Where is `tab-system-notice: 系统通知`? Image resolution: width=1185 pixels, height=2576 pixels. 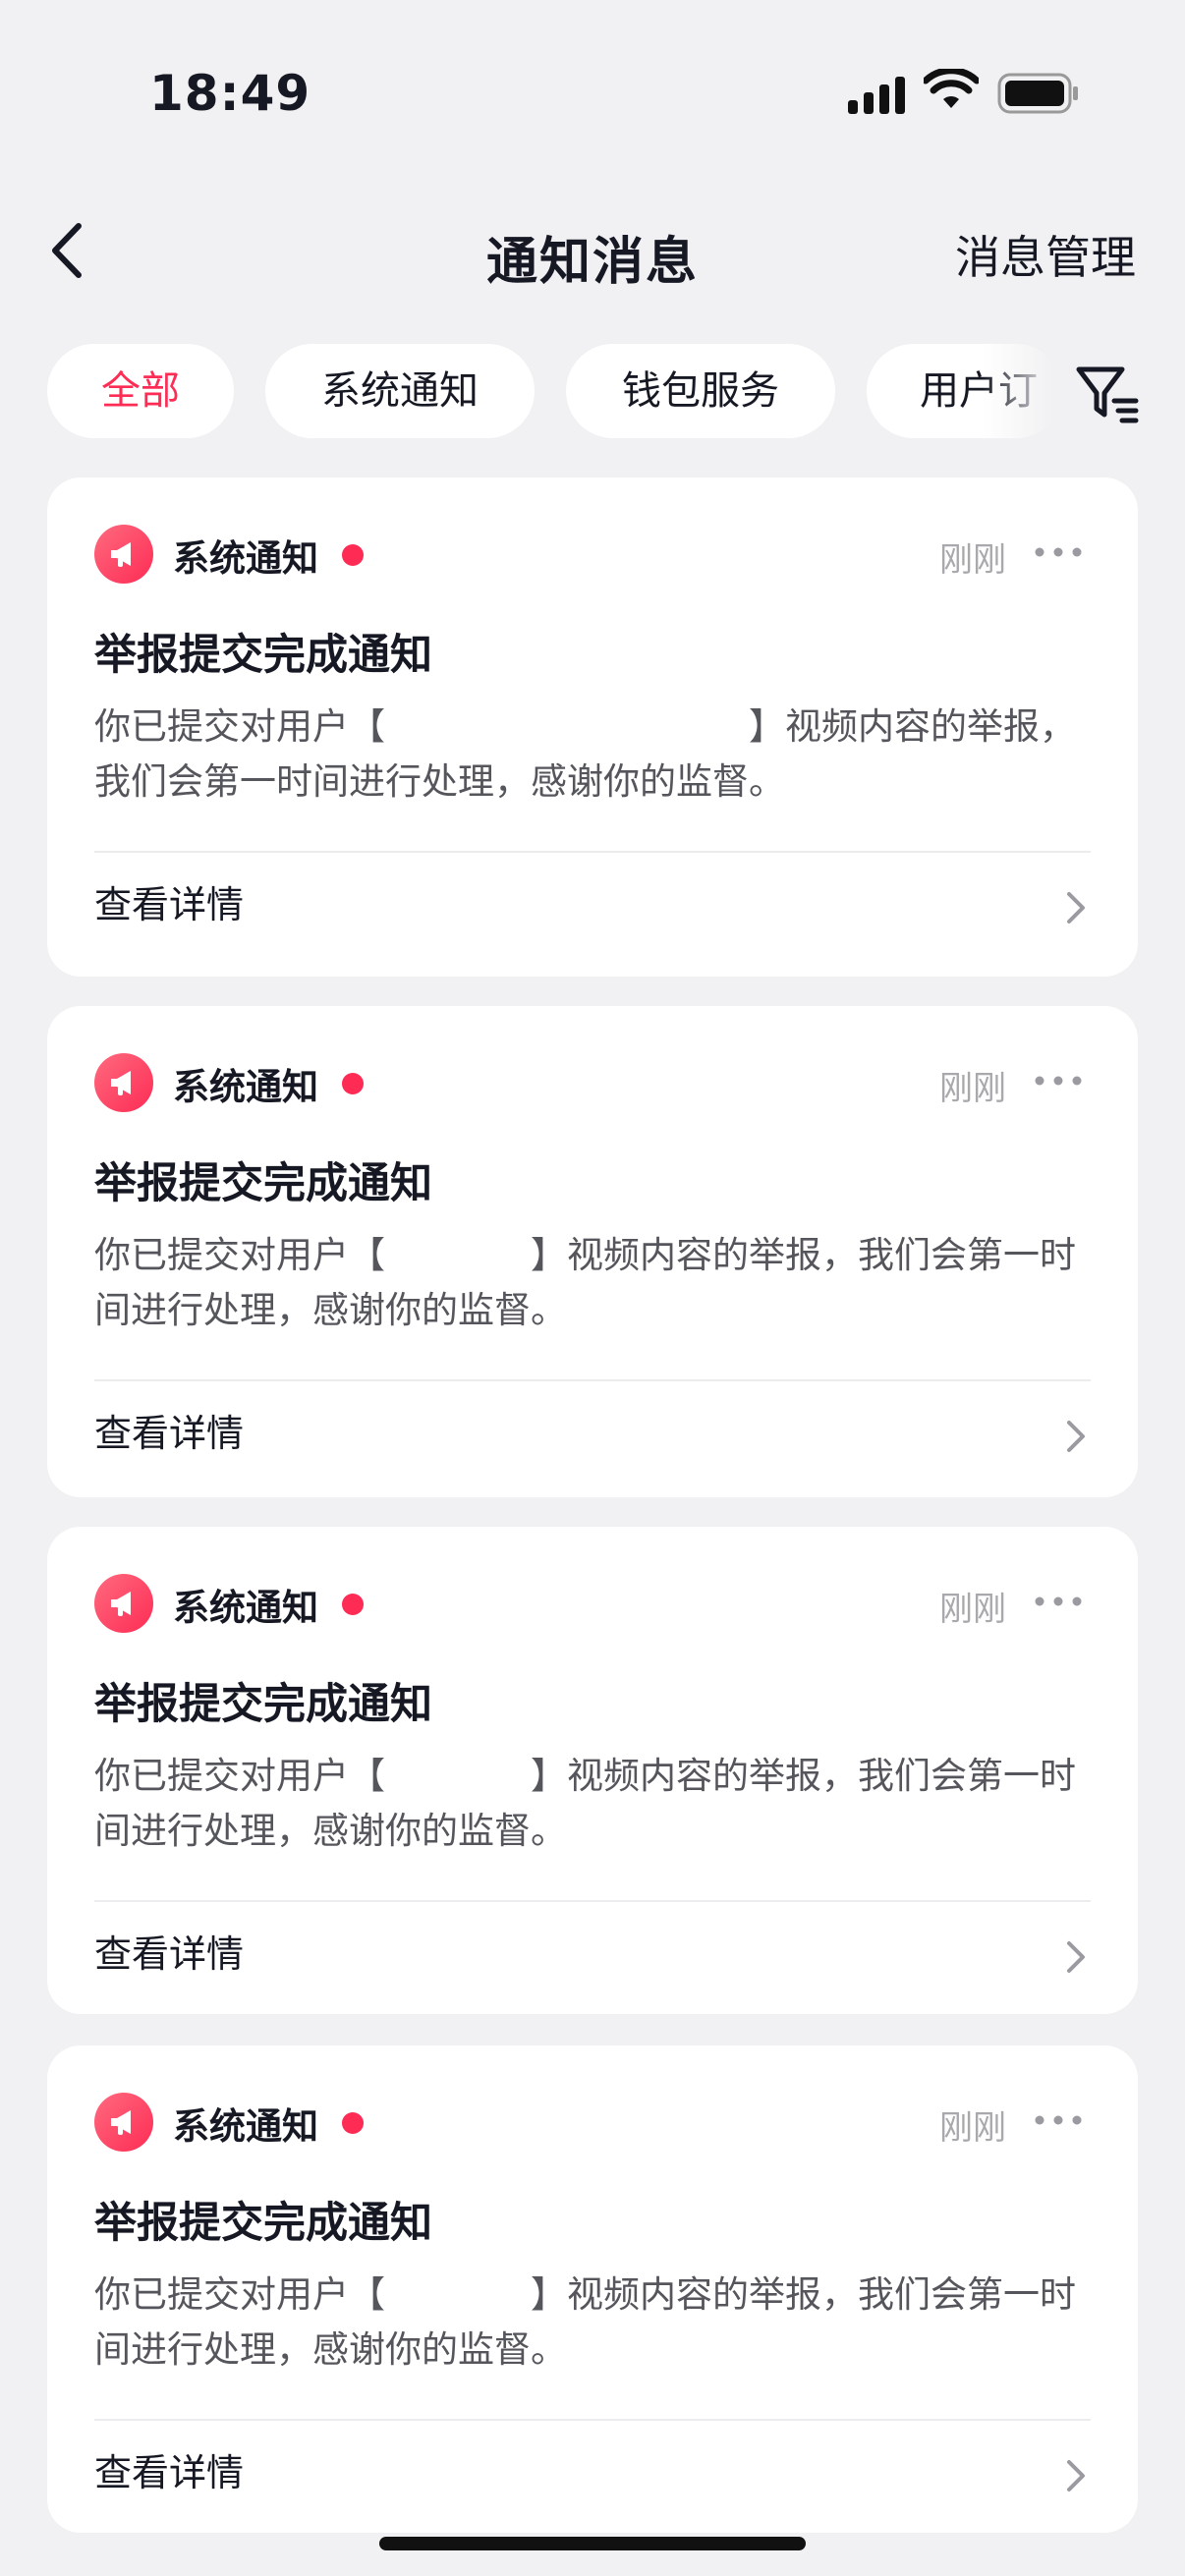 tab-system-notice: 系统通知 is located at coordinates (400, 391).